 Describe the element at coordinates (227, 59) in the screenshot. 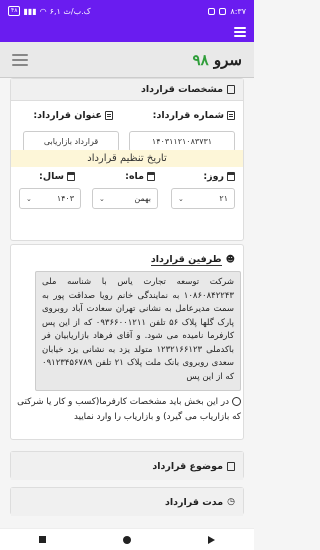

I see `brand-name: سرو` at that location.